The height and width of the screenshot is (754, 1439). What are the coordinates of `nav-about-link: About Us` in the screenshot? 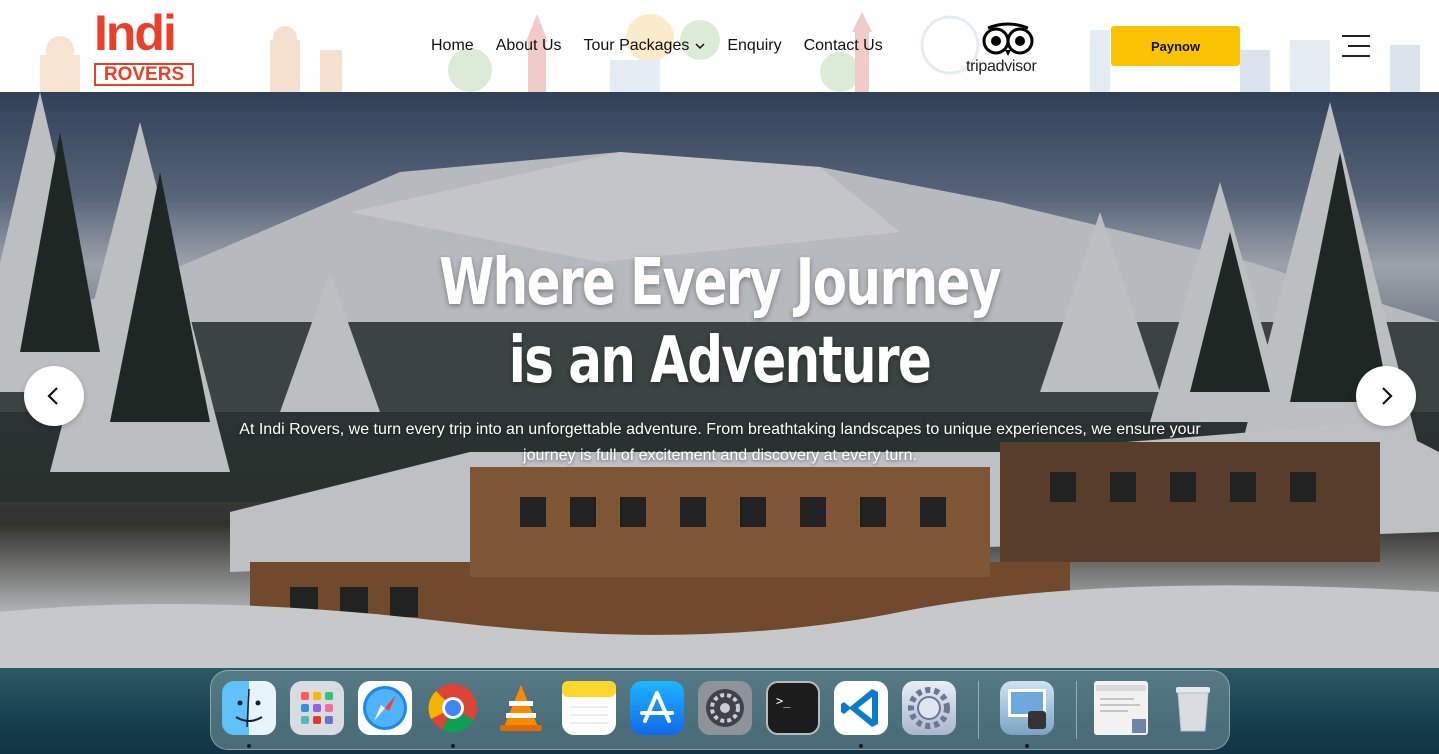 It's located at (529, 46).